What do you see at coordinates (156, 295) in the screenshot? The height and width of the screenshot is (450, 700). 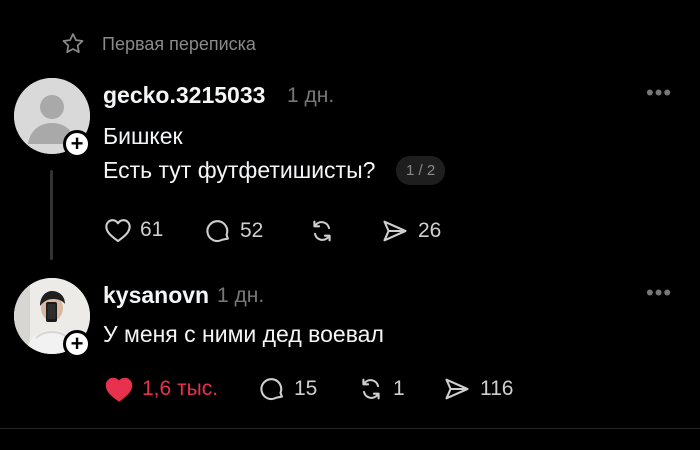 I see `username: kysanovn` at bounding box center [156, 295].